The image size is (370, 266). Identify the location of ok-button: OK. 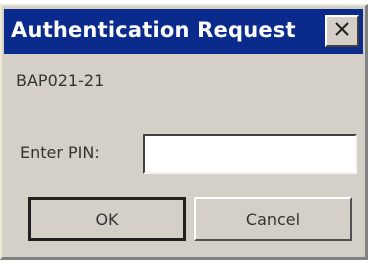
(107, 219).